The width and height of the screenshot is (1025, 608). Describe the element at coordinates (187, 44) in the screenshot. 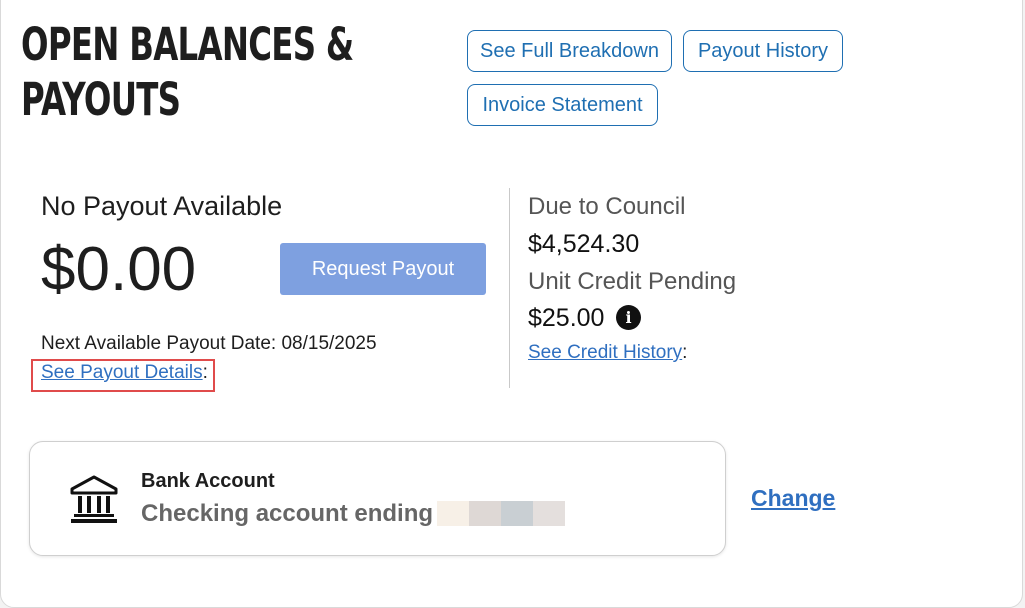

I see `page-title-line-1: OPEN BALANCES &` at that location.